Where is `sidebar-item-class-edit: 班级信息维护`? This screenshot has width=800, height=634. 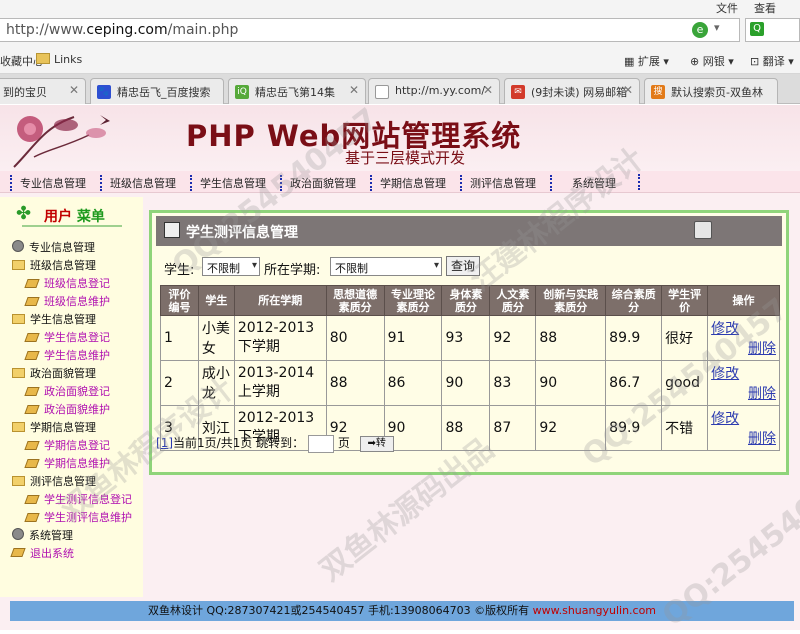
sidebar-item-class-edit: 班级信息维护 is located at coordinates (67, 301).